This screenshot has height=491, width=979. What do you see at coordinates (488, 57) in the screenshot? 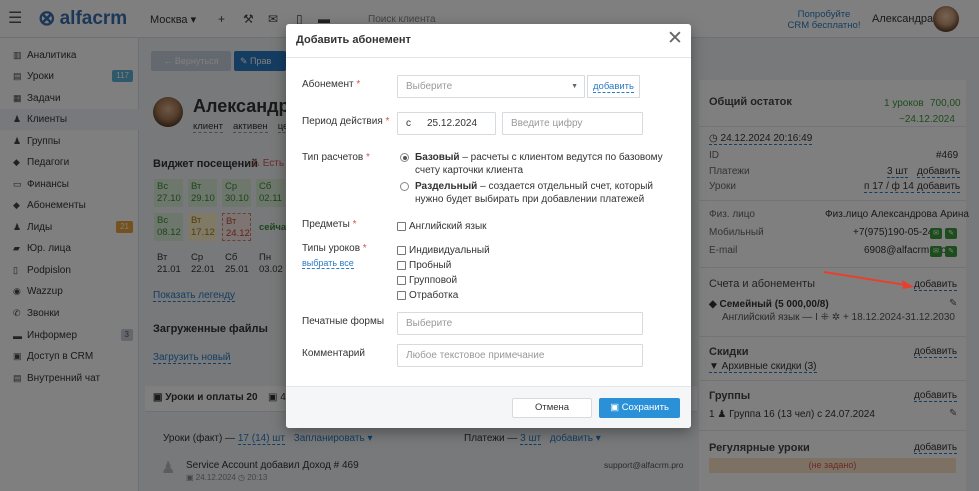
I see `divider` at bounding box center [488, 57].